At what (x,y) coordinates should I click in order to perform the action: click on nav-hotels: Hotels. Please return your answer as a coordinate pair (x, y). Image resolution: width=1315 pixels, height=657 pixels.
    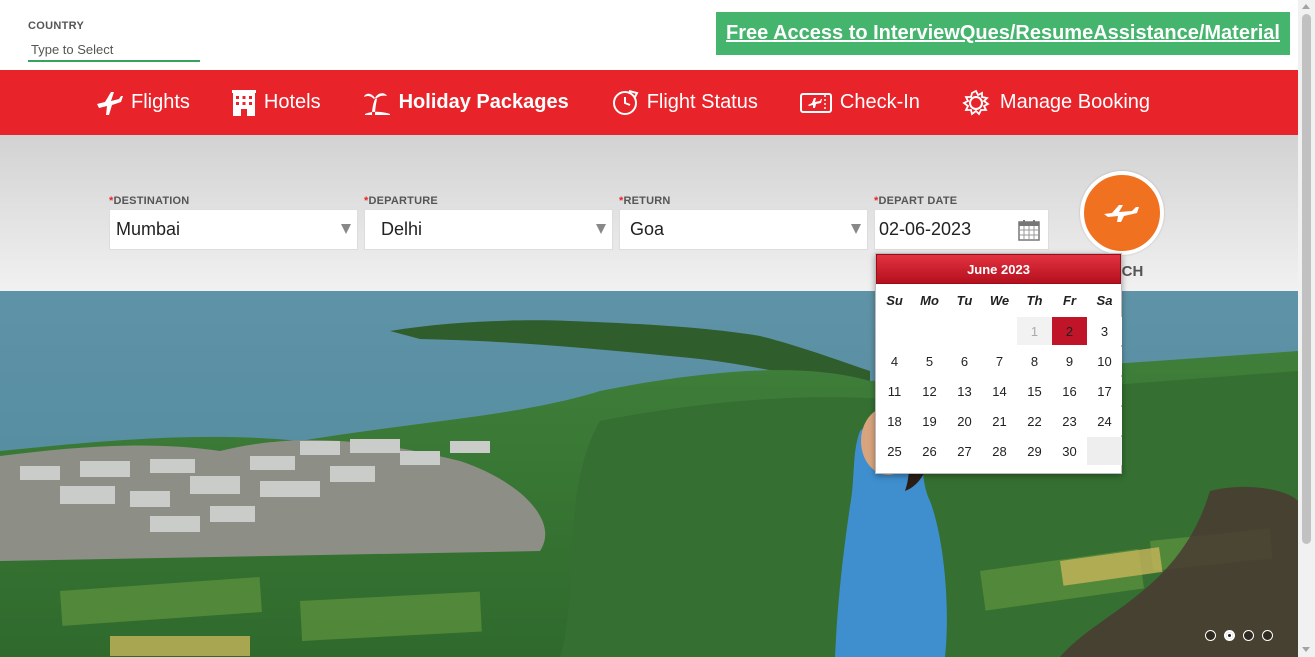
    Looking at the image, I should click on (276, 103).